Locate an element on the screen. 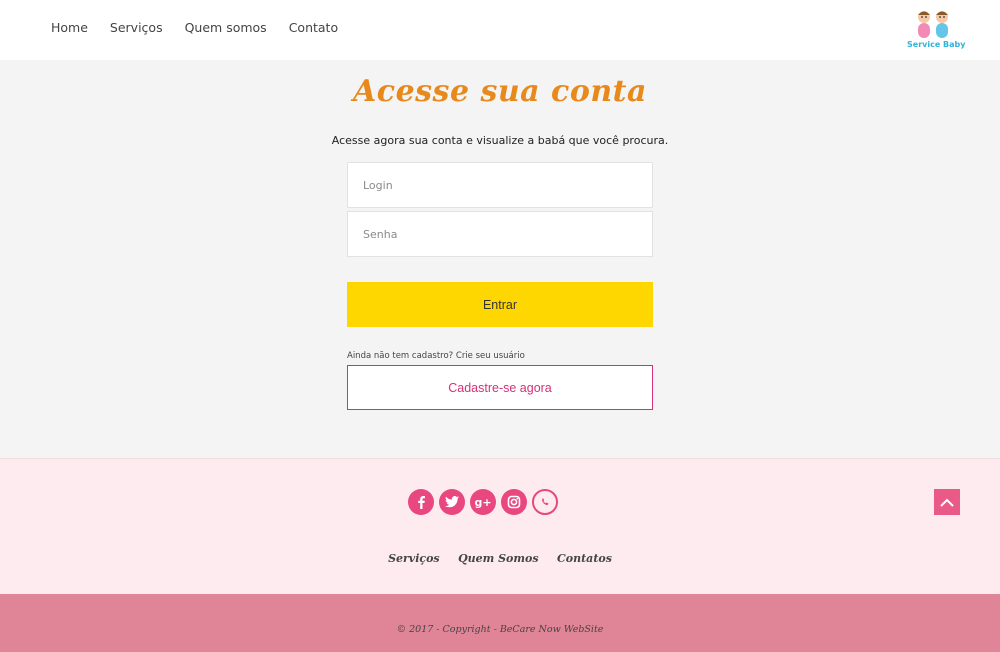 The height and width of the screenshot is (652, 1000). facebook-icon is located at coordinates (421, 502).